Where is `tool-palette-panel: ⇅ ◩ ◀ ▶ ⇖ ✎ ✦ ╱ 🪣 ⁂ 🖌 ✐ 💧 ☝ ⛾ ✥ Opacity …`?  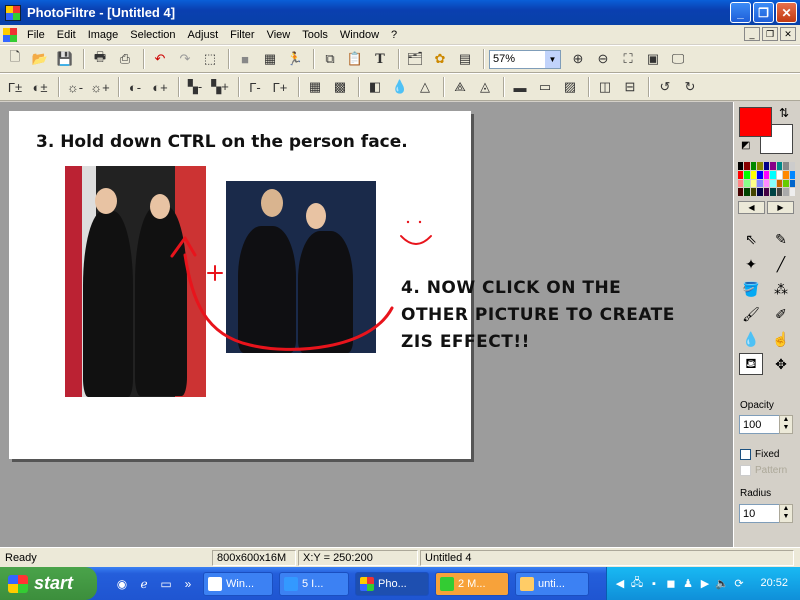
tool-palette-panel: ⇅ ◩ ◀ ▶ ⇖ ✎ ✦ ╱ 🪣 ⁂ 🖌 ✐ 💧 ☝ ⛾ ✥ Opacity … is located at coordinates (766, 324).